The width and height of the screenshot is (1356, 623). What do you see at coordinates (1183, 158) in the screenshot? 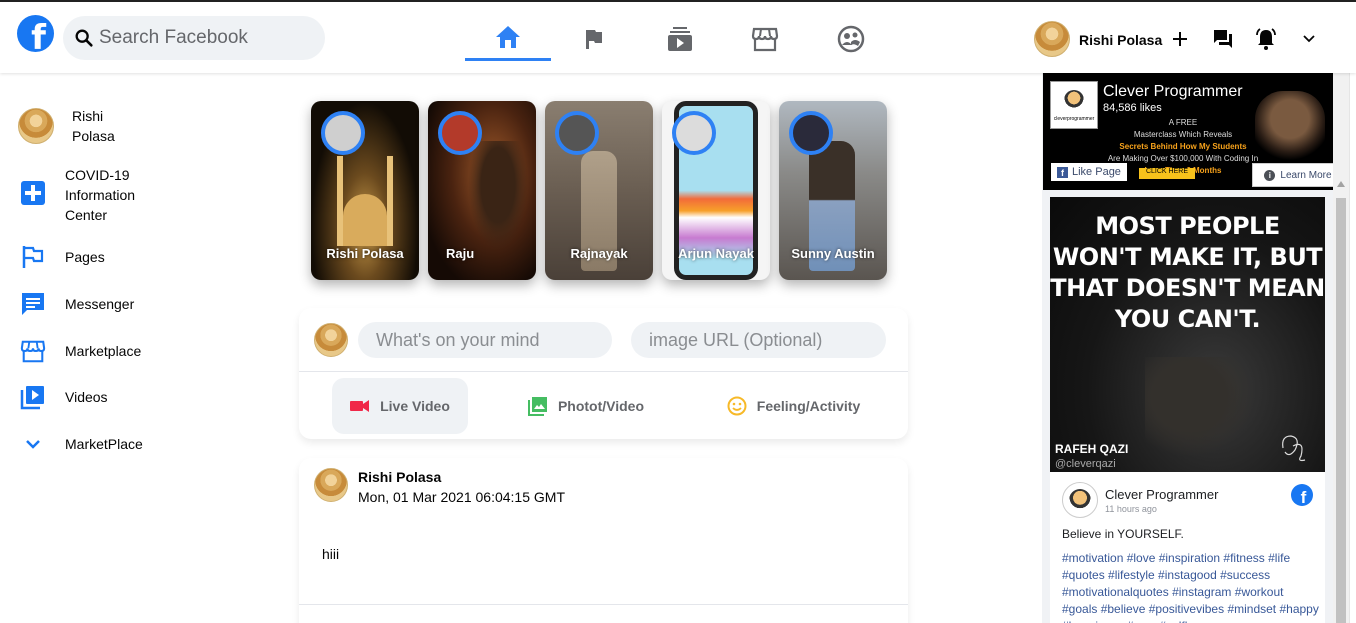
I see `promo-line: Are Making Over $100,000 With Coding In` at bounding box center [1183, 158].